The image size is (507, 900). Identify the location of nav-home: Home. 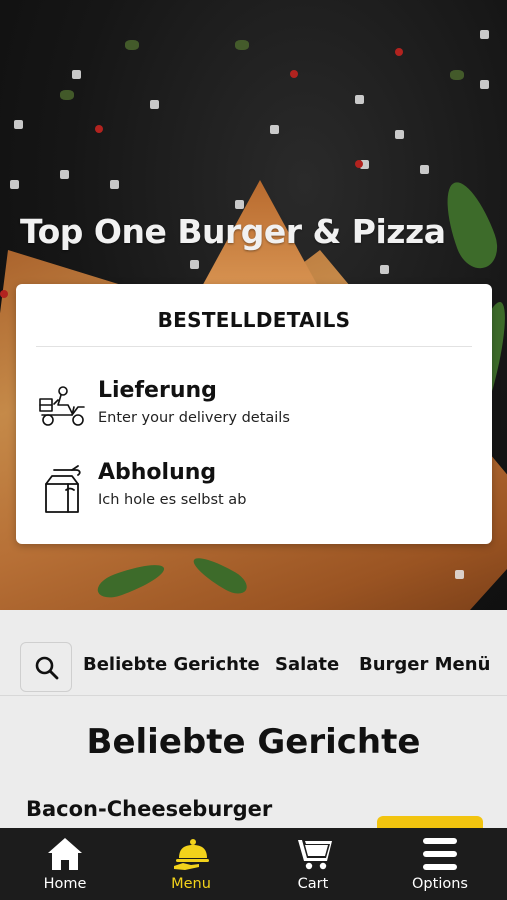
(65, 864).